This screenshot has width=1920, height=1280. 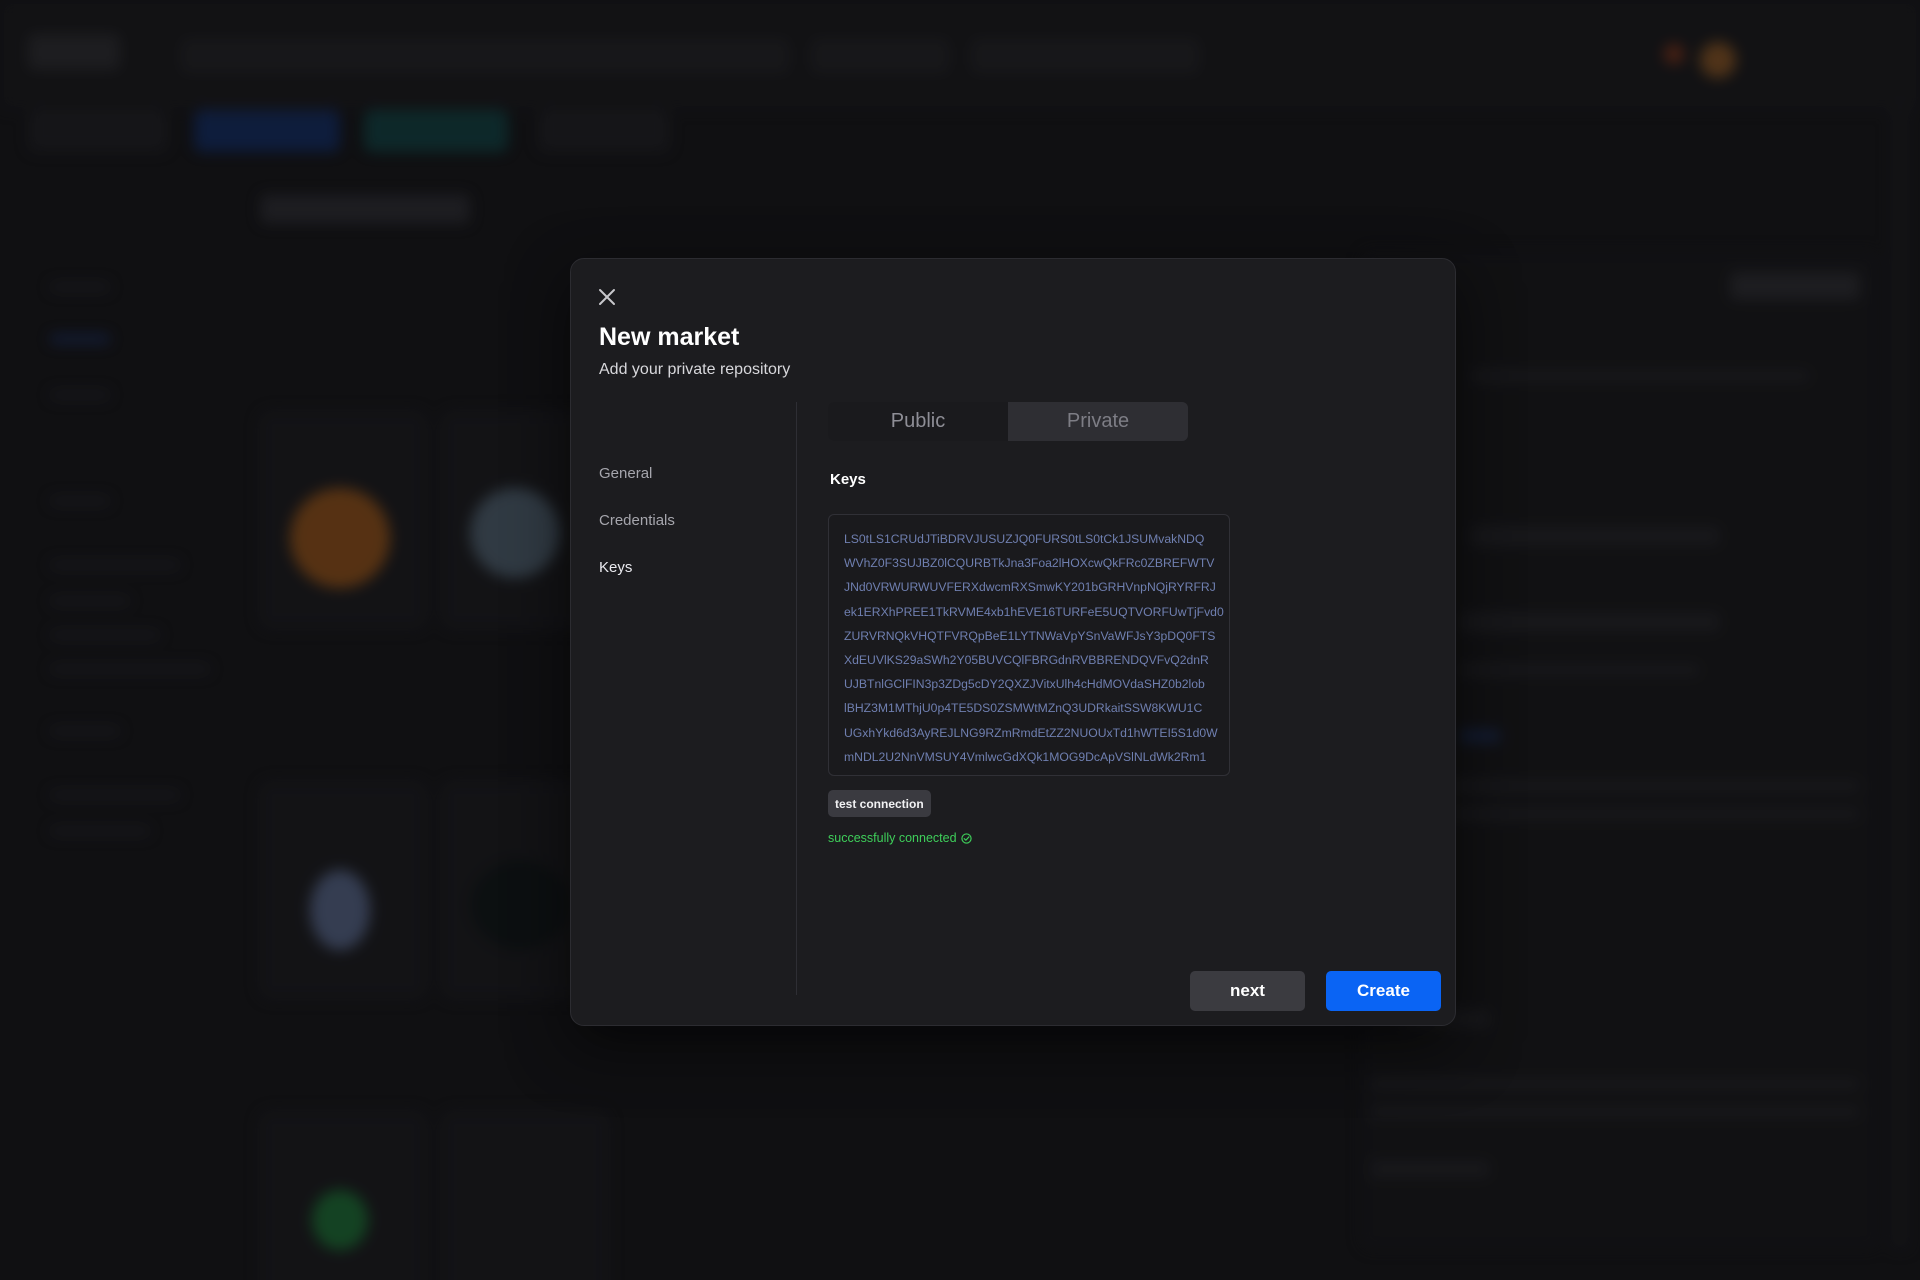 What do you see at coordinates (637, 582) in the screenshot?
I see `step-keys: Keys` at bounding box center [637, 582].